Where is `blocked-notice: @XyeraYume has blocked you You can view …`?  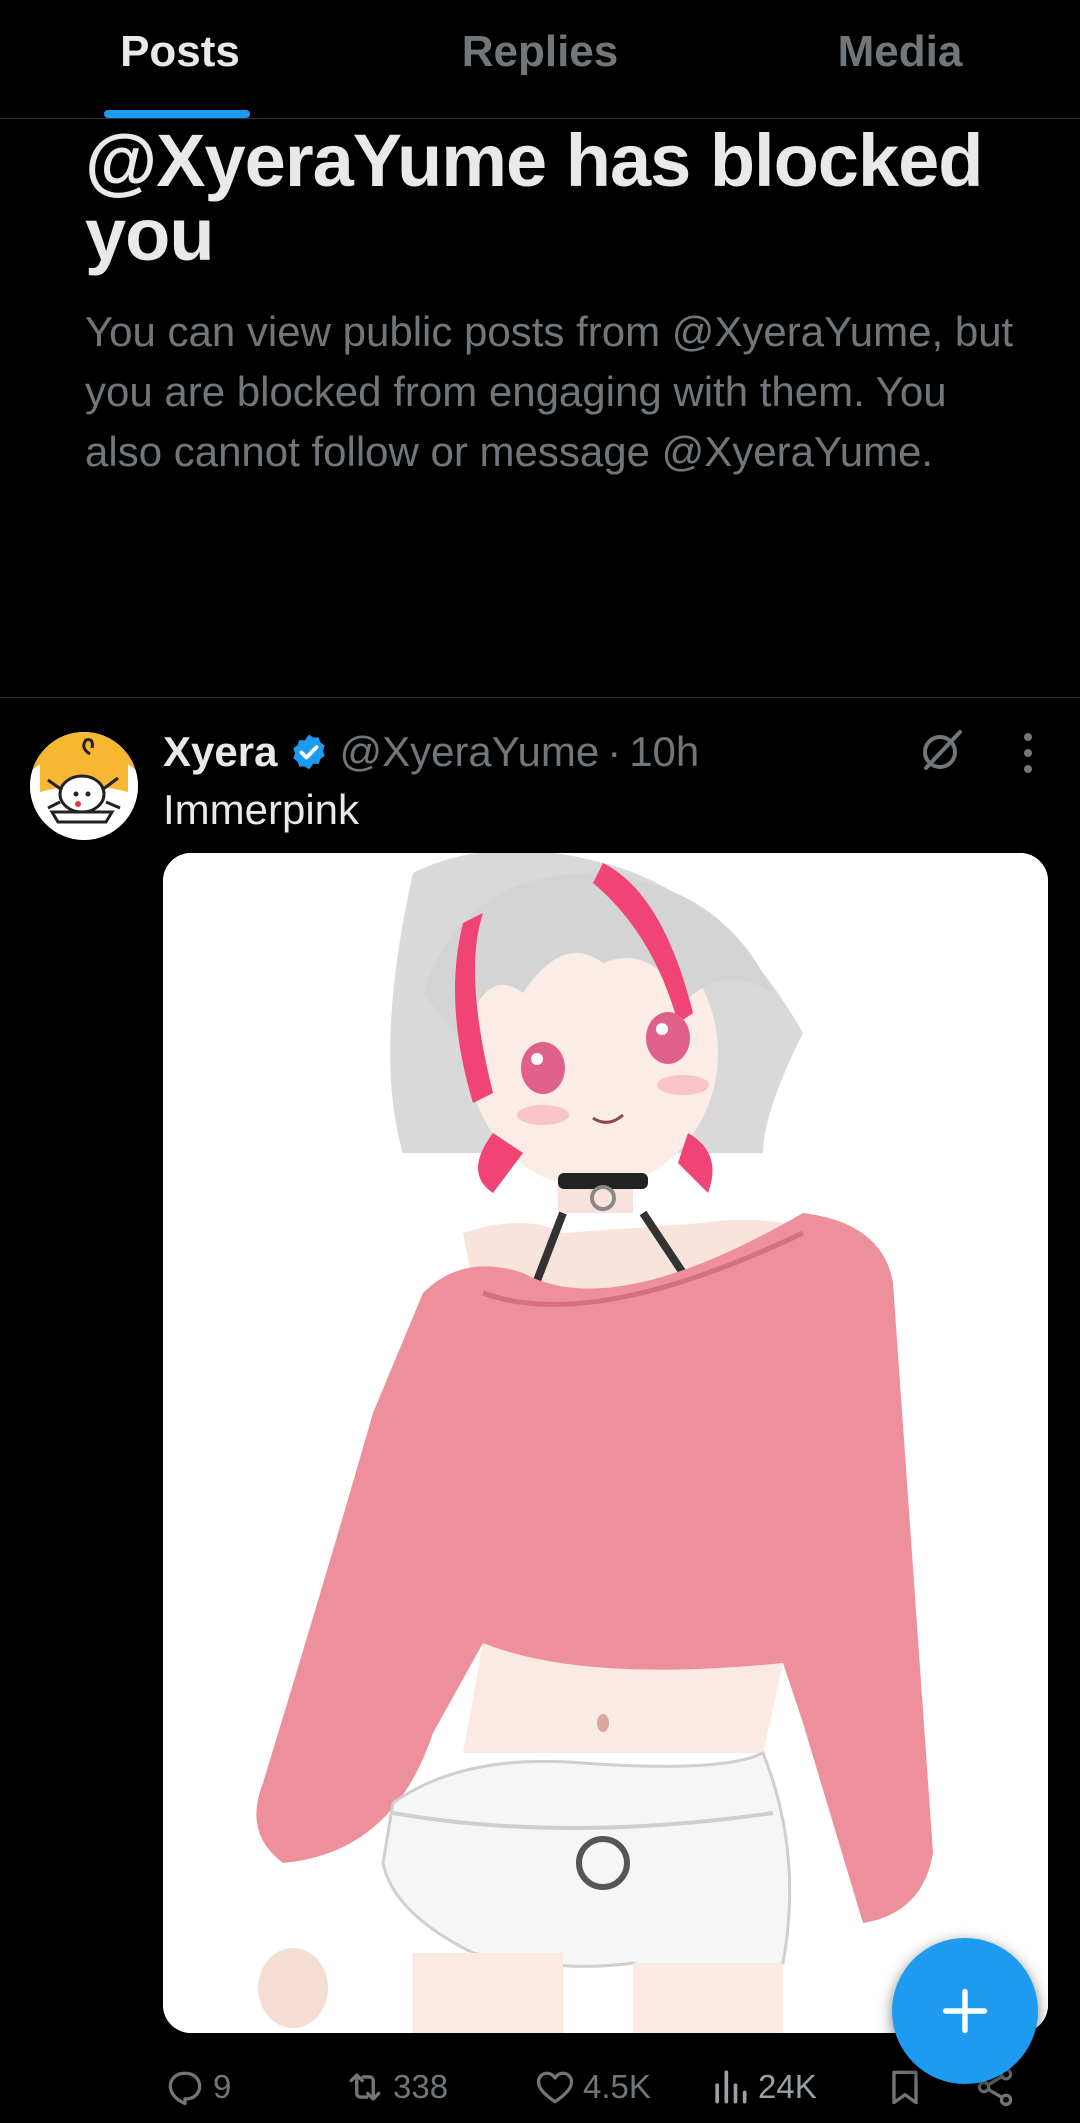 blocked-notice: @XyeraYume has blocked you You can view … is located at coordinates (550, 300).